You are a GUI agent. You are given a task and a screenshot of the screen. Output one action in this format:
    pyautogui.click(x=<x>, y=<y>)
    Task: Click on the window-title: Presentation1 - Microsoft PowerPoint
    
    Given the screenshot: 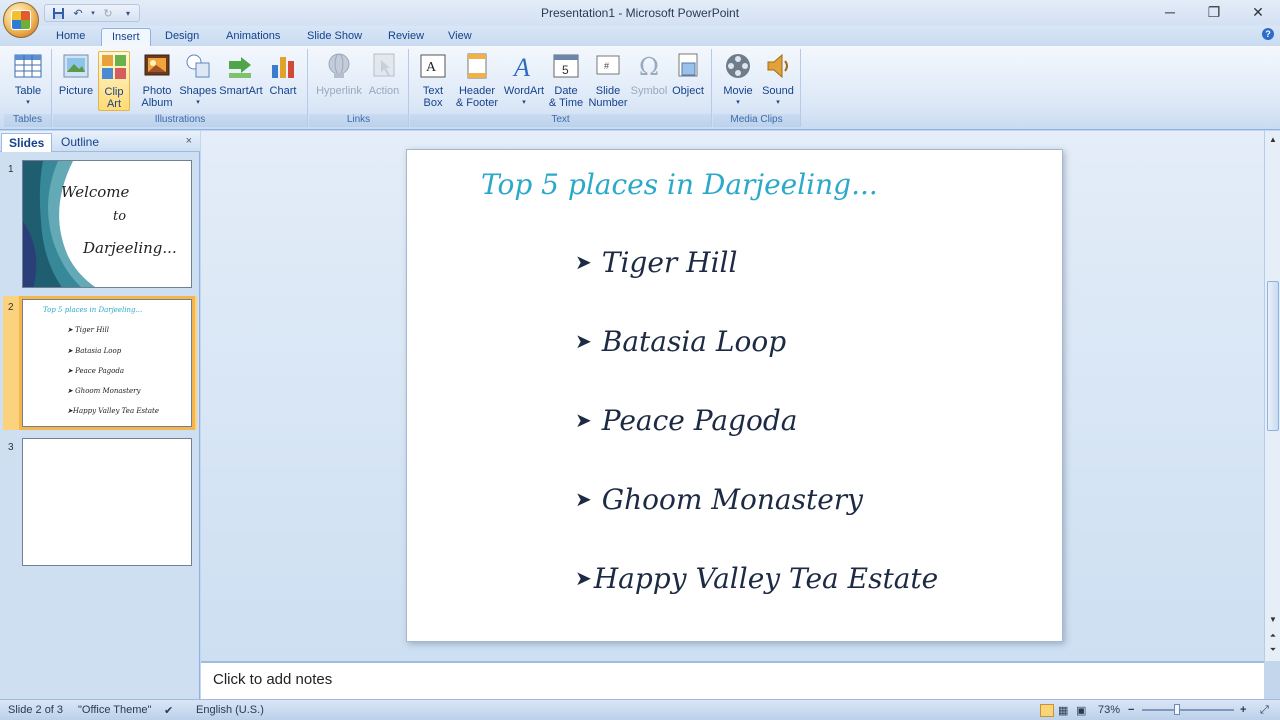 What is the action you would take?
    pyautogui.click(x=640, y=13)
    